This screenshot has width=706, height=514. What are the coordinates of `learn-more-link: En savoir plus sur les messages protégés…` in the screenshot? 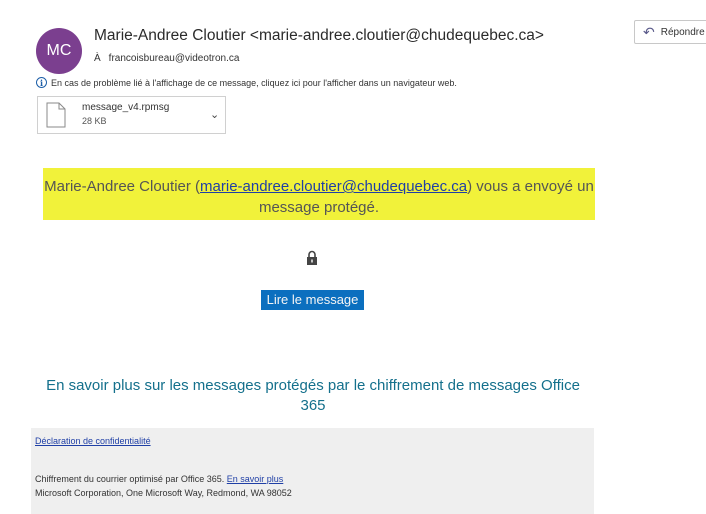 It's located at (313, 396).